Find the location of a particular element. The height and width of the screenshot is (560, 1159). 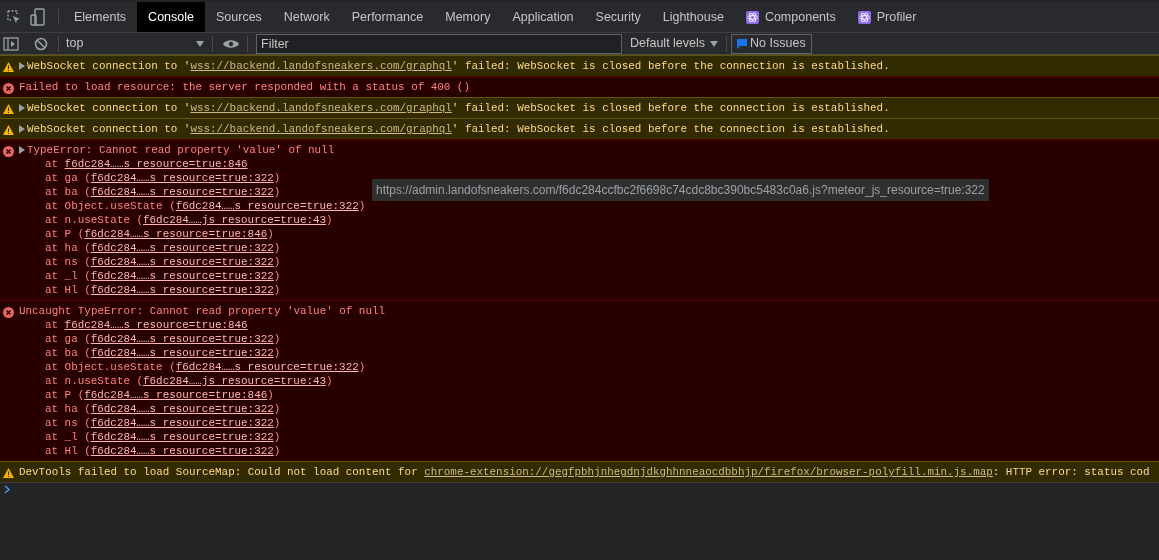

panel-tab: Lighthouse is located at coordinates (693, 17).